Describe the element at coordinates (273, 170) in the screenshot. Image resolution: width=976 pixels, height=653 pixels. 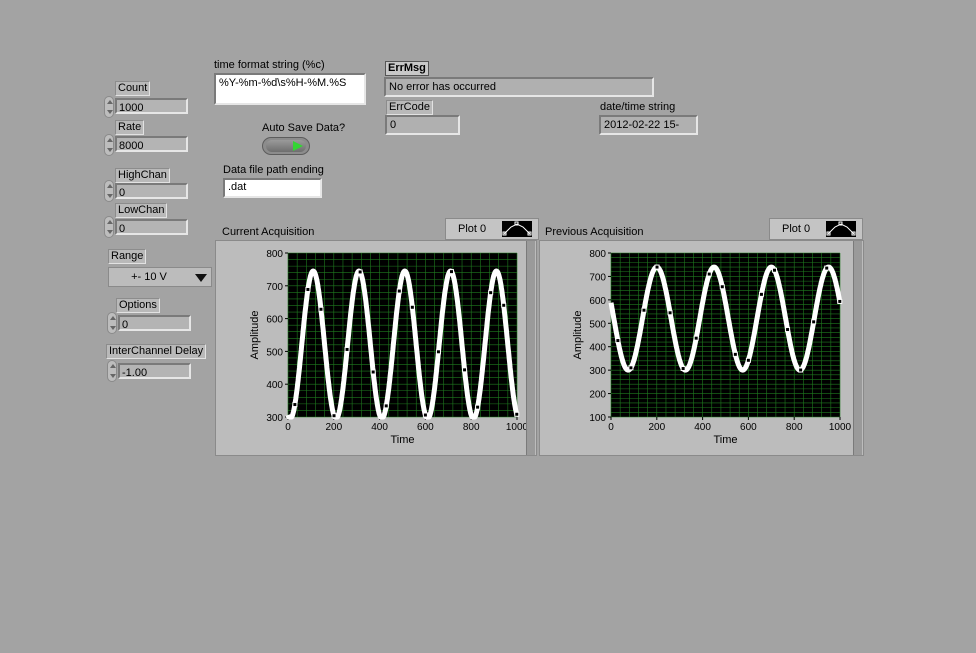
I see `data-file-label: Data file path ending` at that location.